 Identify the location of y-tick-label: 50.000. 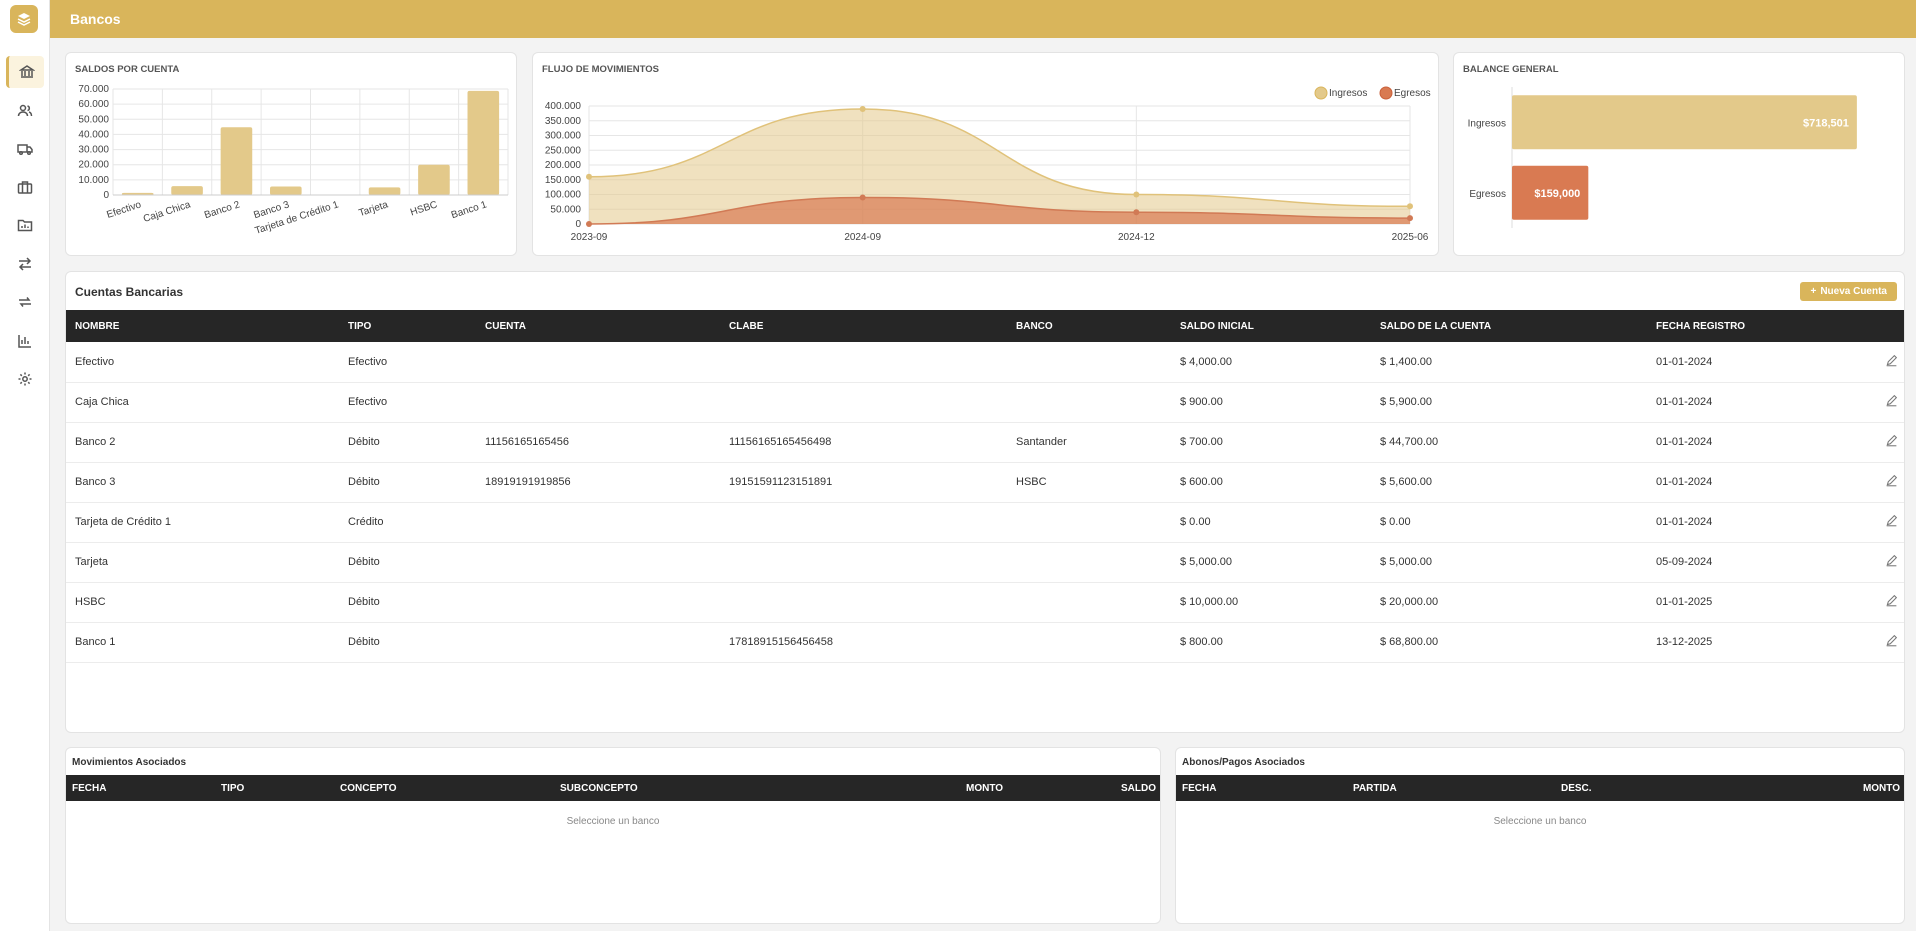
(93, 119).